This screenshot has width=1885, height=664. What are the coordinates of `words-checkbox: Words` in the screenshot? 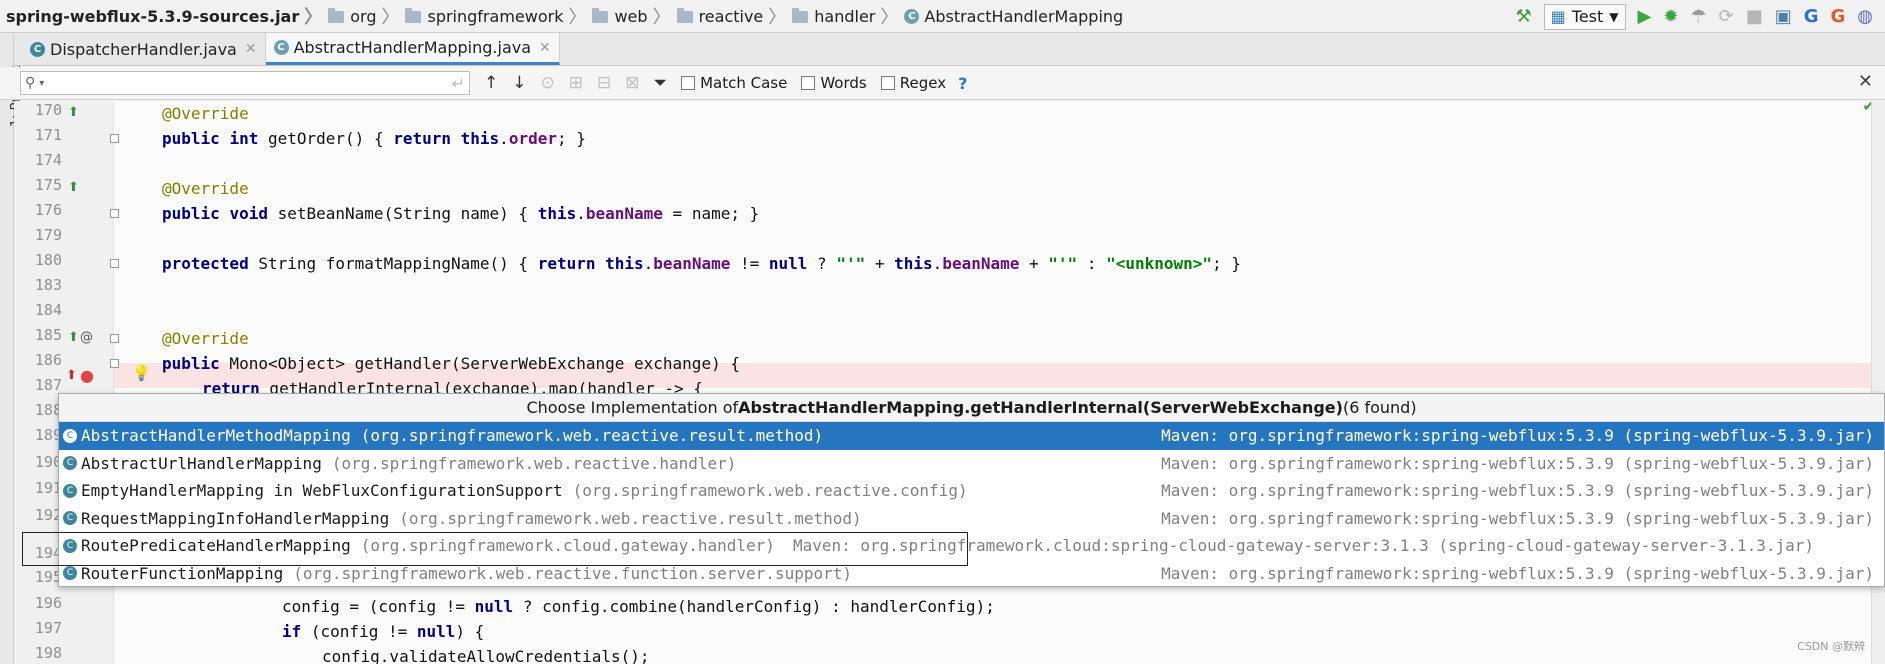 It's located at (834, 83).